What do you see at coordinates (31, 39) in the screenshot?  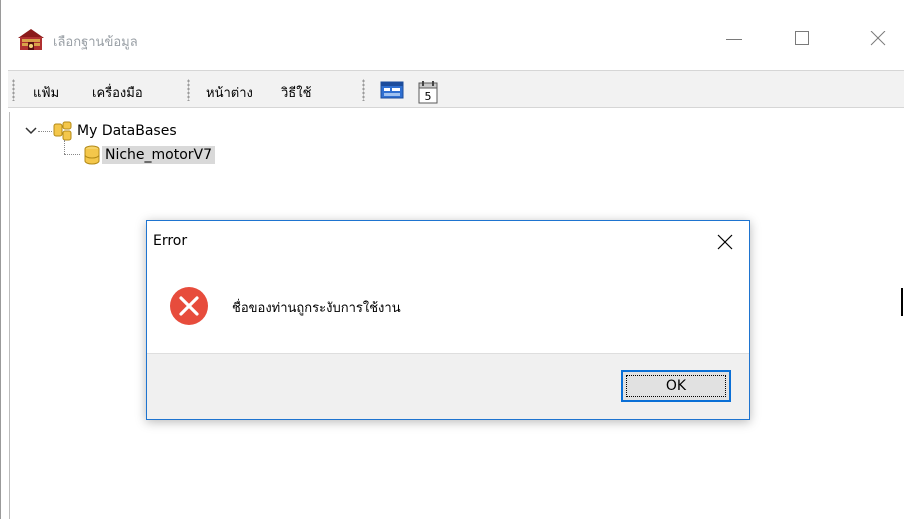 I see `app-icon` at bounding box center [31, 39].